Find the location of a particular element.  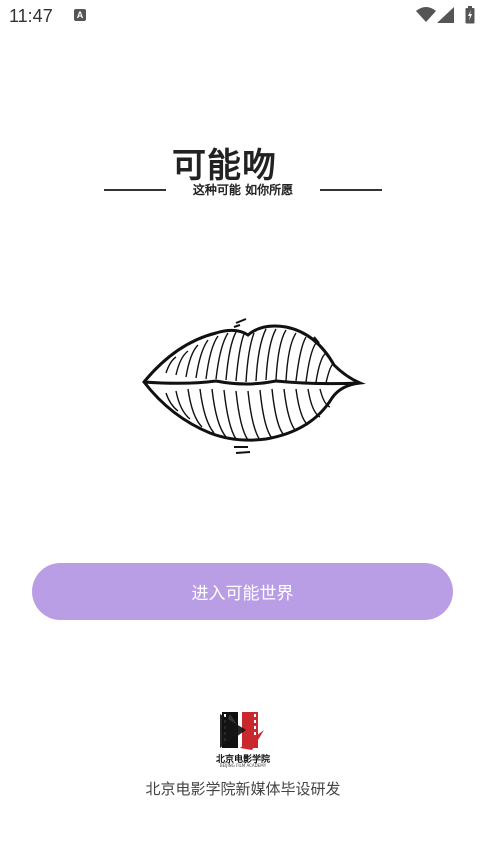

status-bar: 11:47 A is located at coordinates (243, 17).